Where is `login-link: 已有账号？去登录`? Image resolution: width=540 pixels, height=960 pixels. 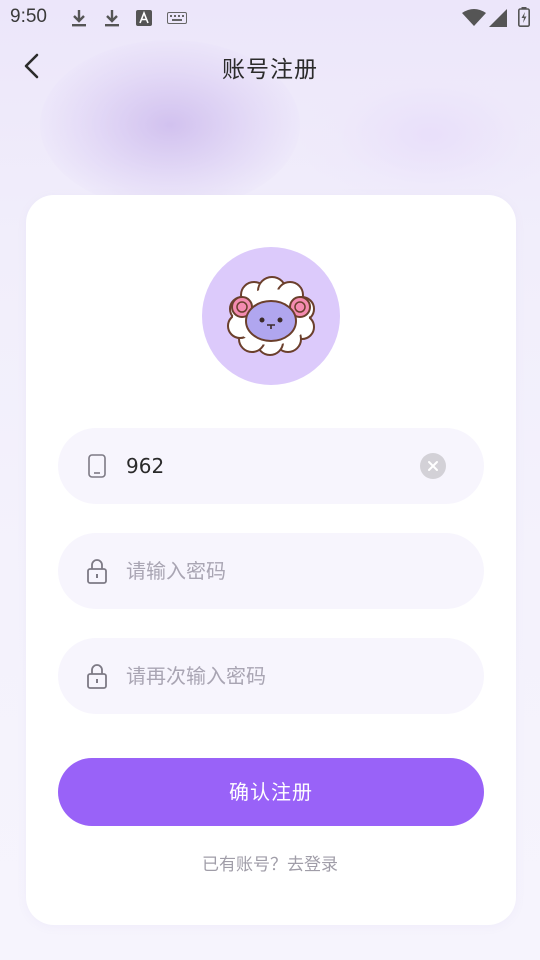
login-link: 已有账号？去登录 is located at coordinates (270, 862).